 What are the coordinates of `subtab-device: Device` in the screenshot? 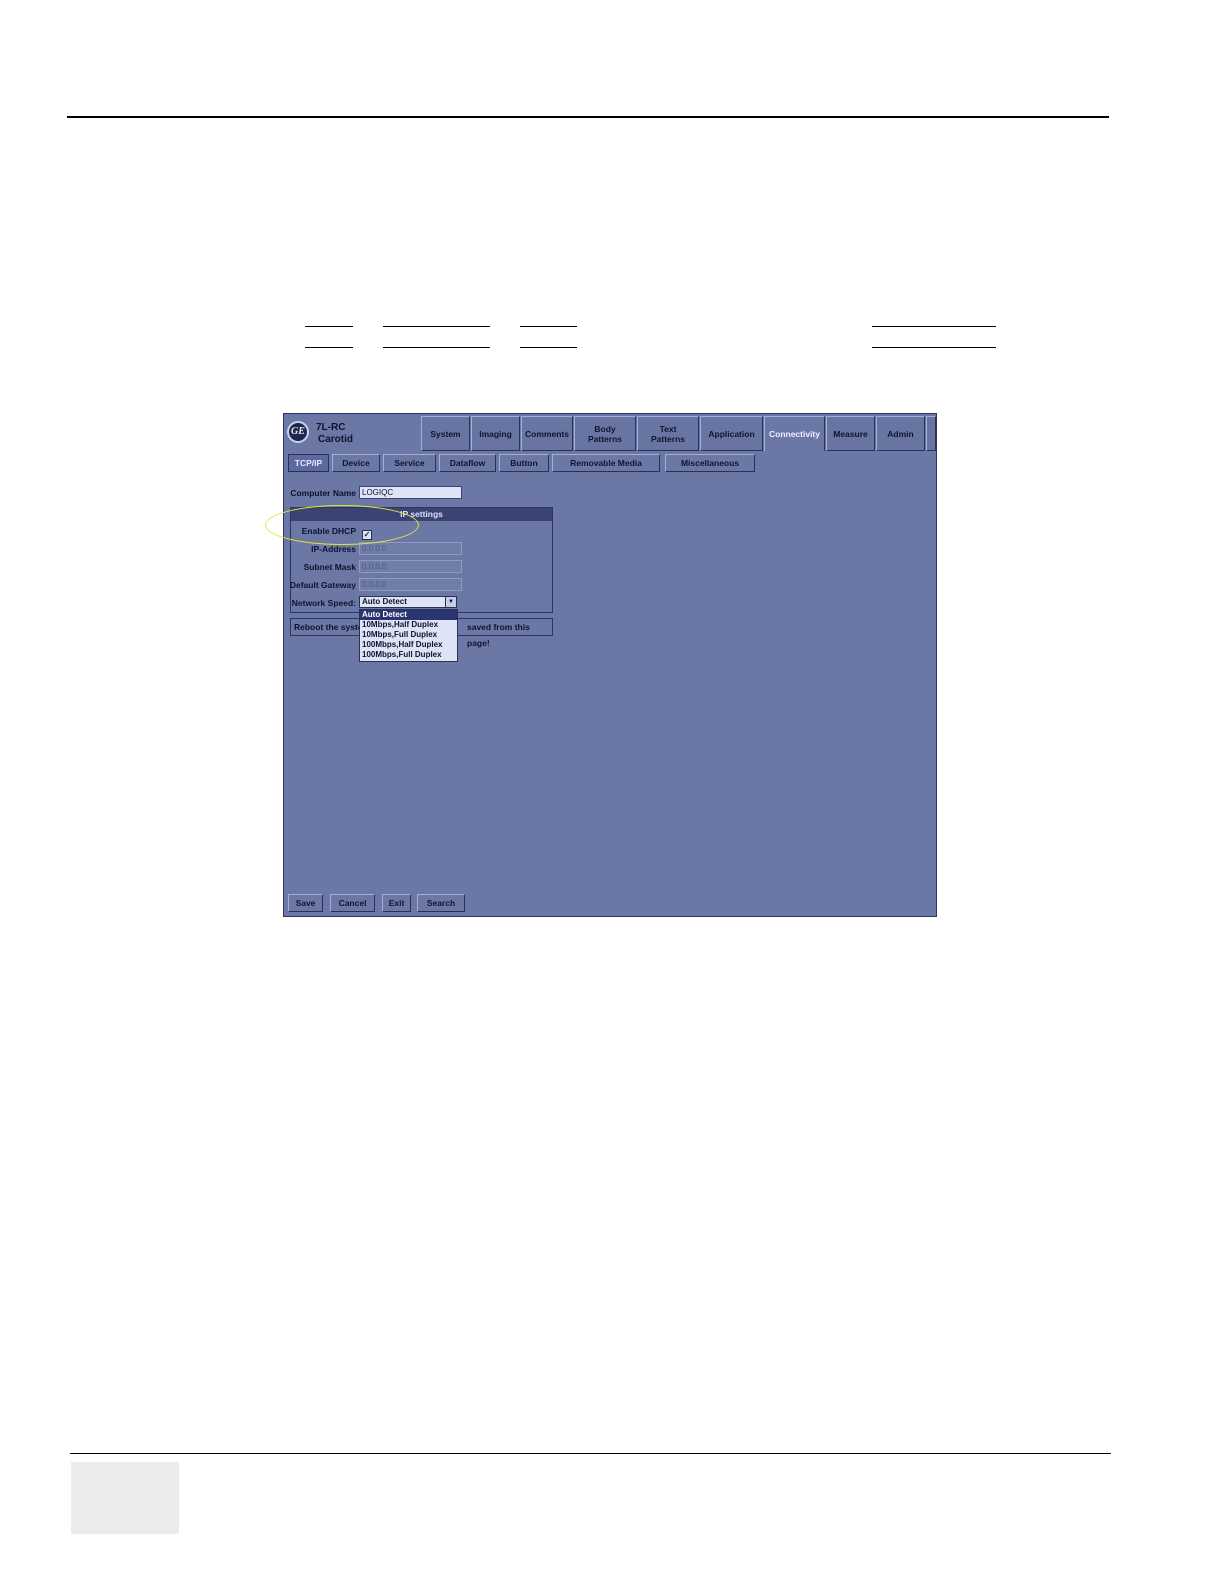 It's located at (356, 463).